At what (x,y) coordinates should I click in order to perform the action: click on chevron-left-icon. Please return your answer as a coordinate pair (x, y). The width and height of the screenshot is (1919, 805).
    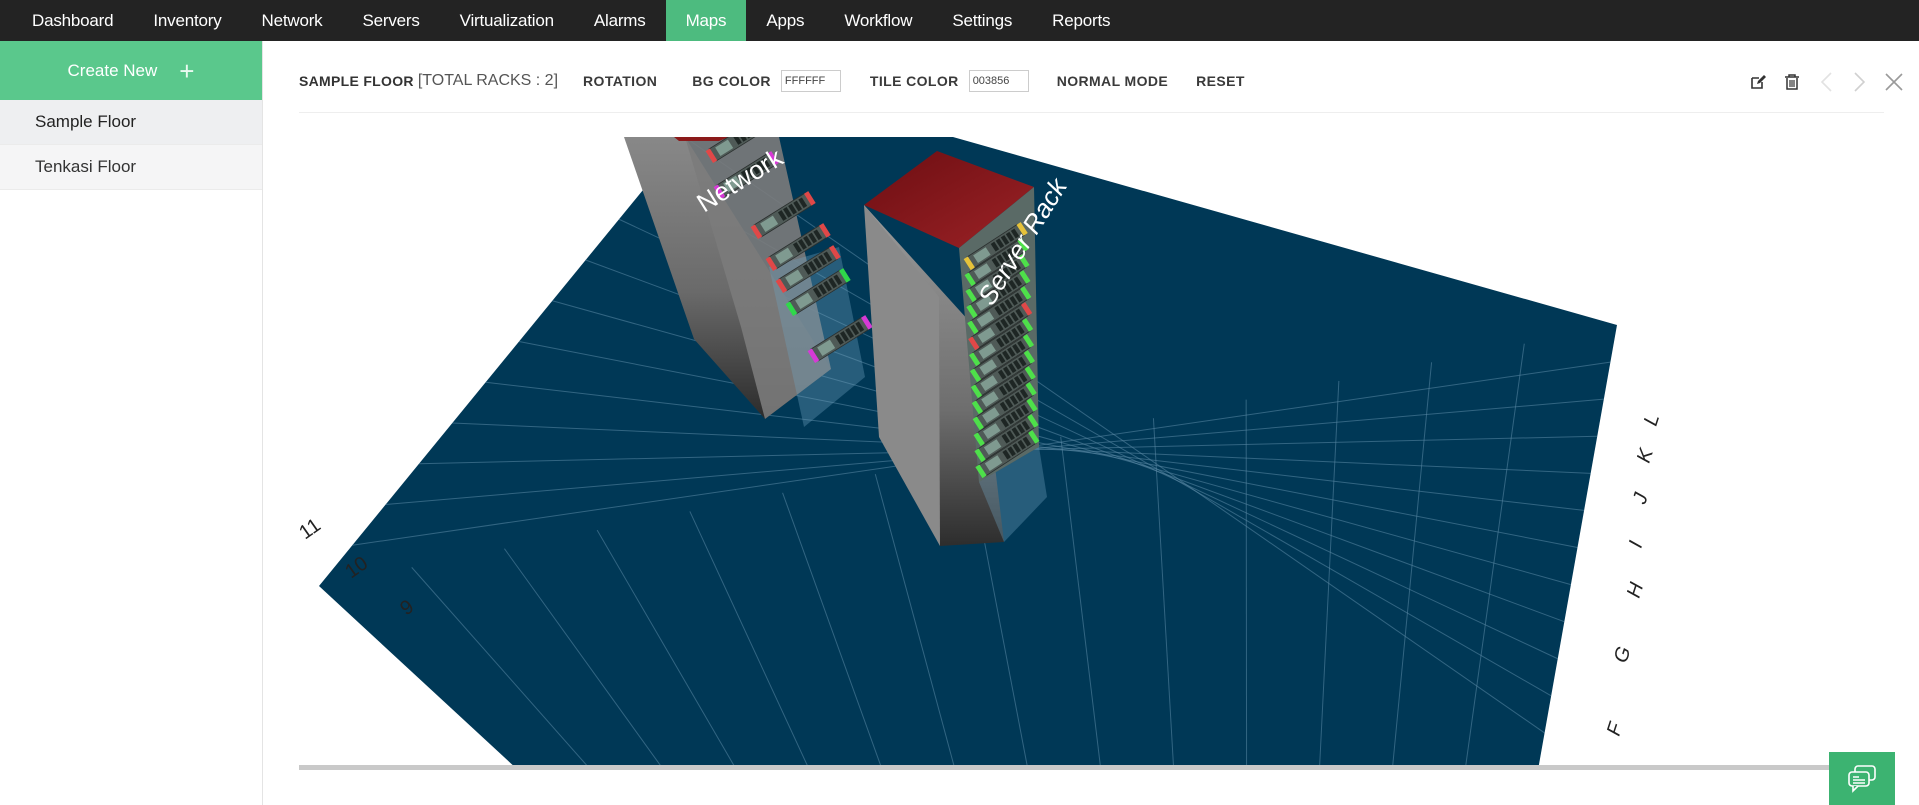
    Looking at the image, I should click on (1826, 82).